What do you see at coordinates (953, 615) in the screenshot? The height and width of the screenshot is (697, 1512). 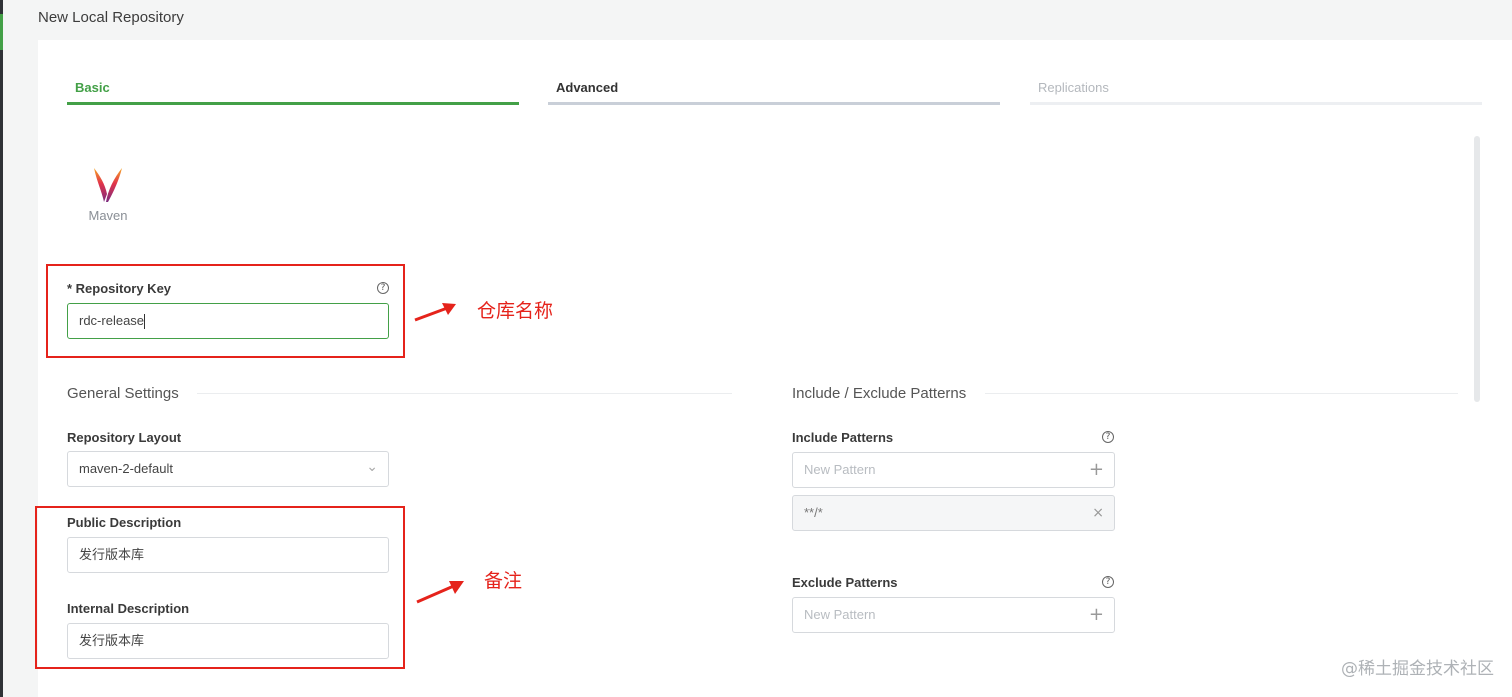 I see `exclude-pattern-input: New Pattern +` at bounding box center [953, 615].